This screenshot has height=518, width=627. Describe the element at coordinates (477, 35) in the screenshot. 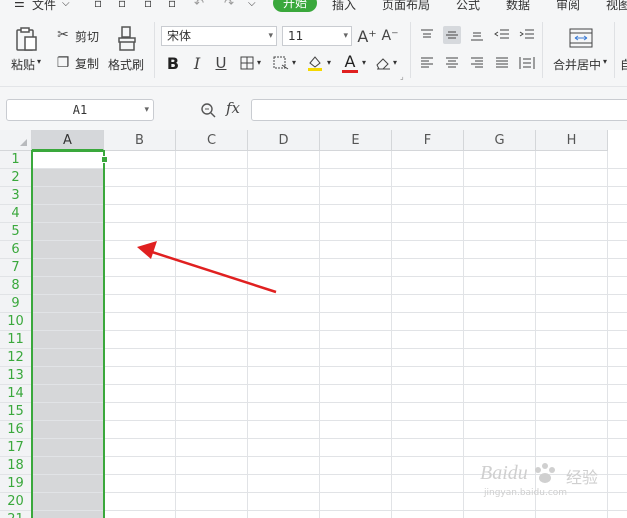

I see `align-bottom-icon` at that location.